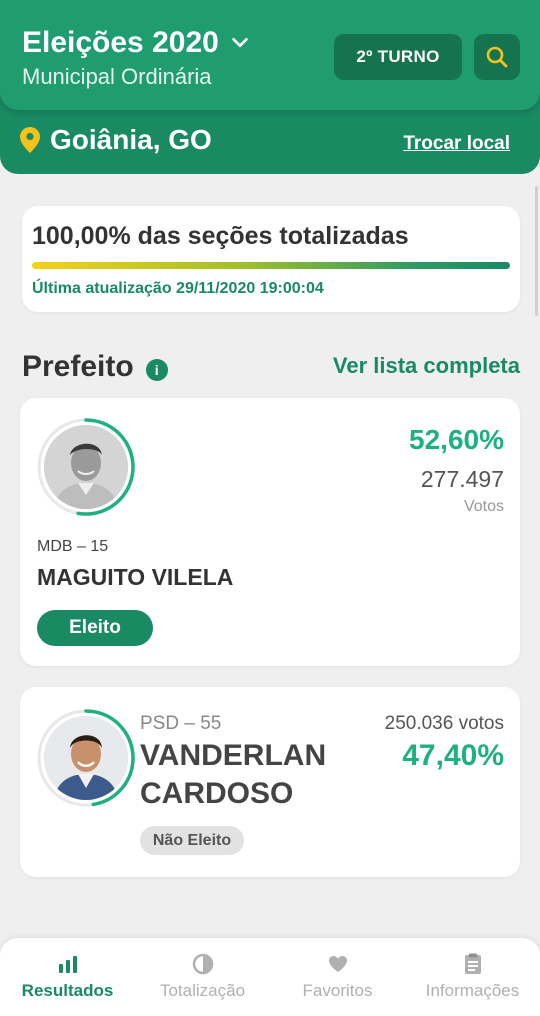  Describe the element at coordinates (338, 964) in the screenshot. I see `heart-icon` at that location.